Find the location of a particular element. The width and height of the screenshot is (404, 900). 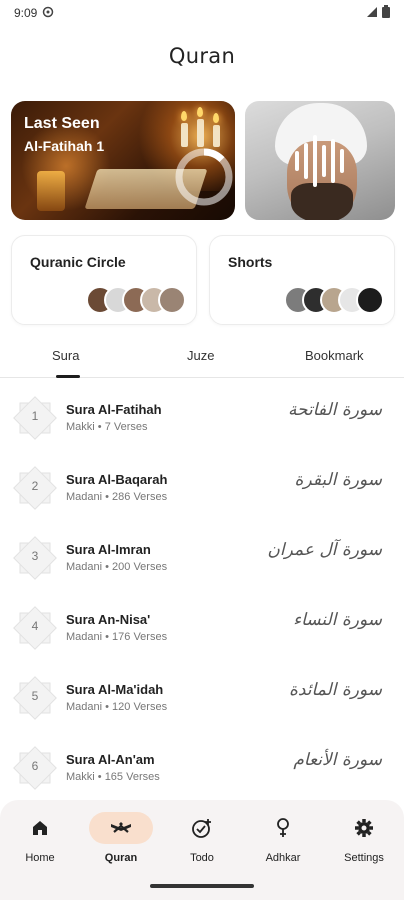

sura-number: 6 is located at coordinates (35, 766).